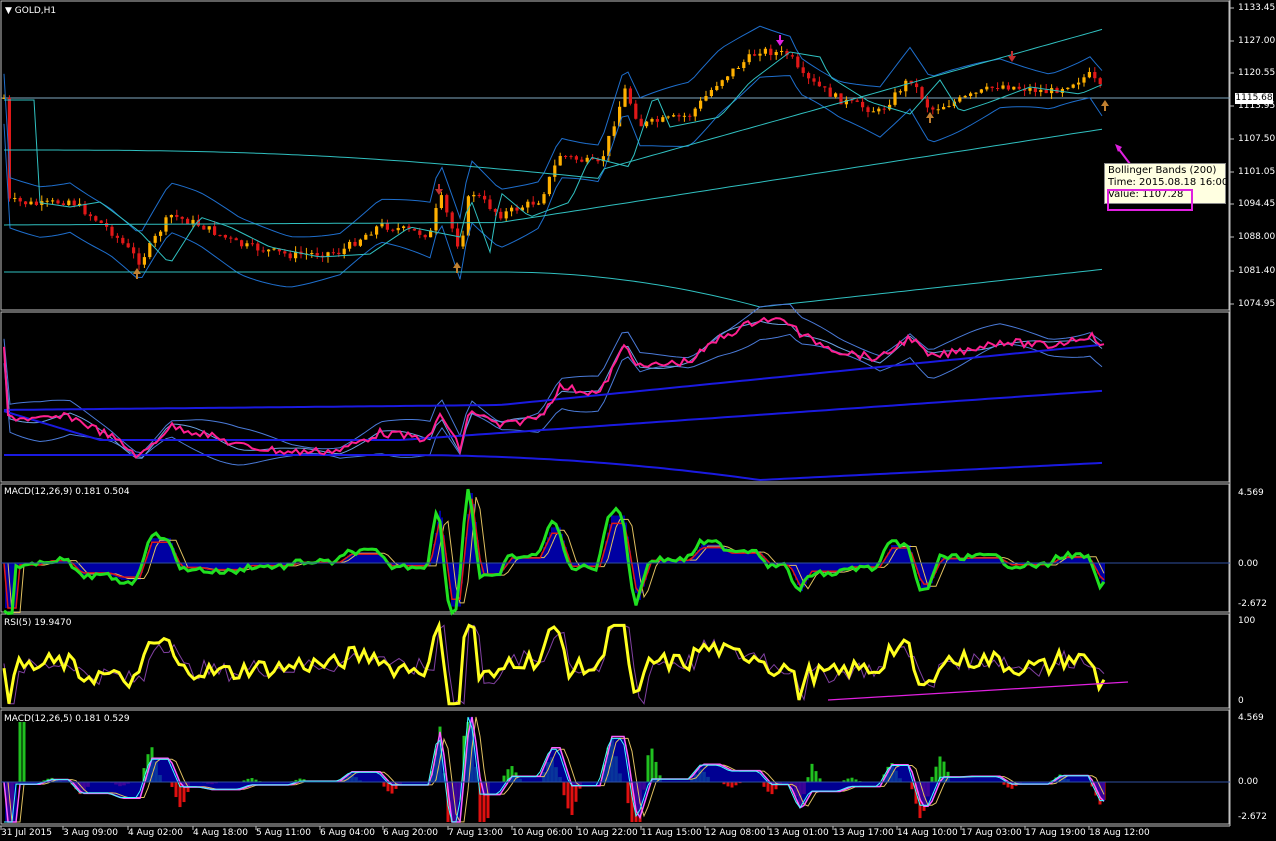  I want to click on price-tick: 1127.00, so click(1257, 41).